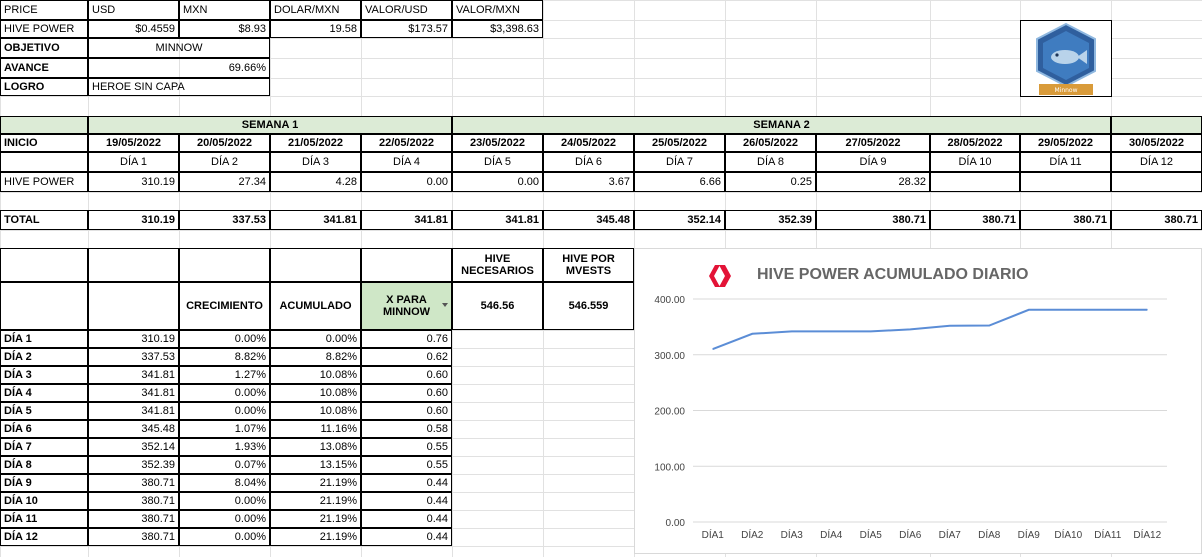 The height and width of the screenshot is (557, 1202). What do you see at coordinates (44, 10) in the screenshot?
I see `price-header-cell: PRICE` at bounding box center [44, 10].